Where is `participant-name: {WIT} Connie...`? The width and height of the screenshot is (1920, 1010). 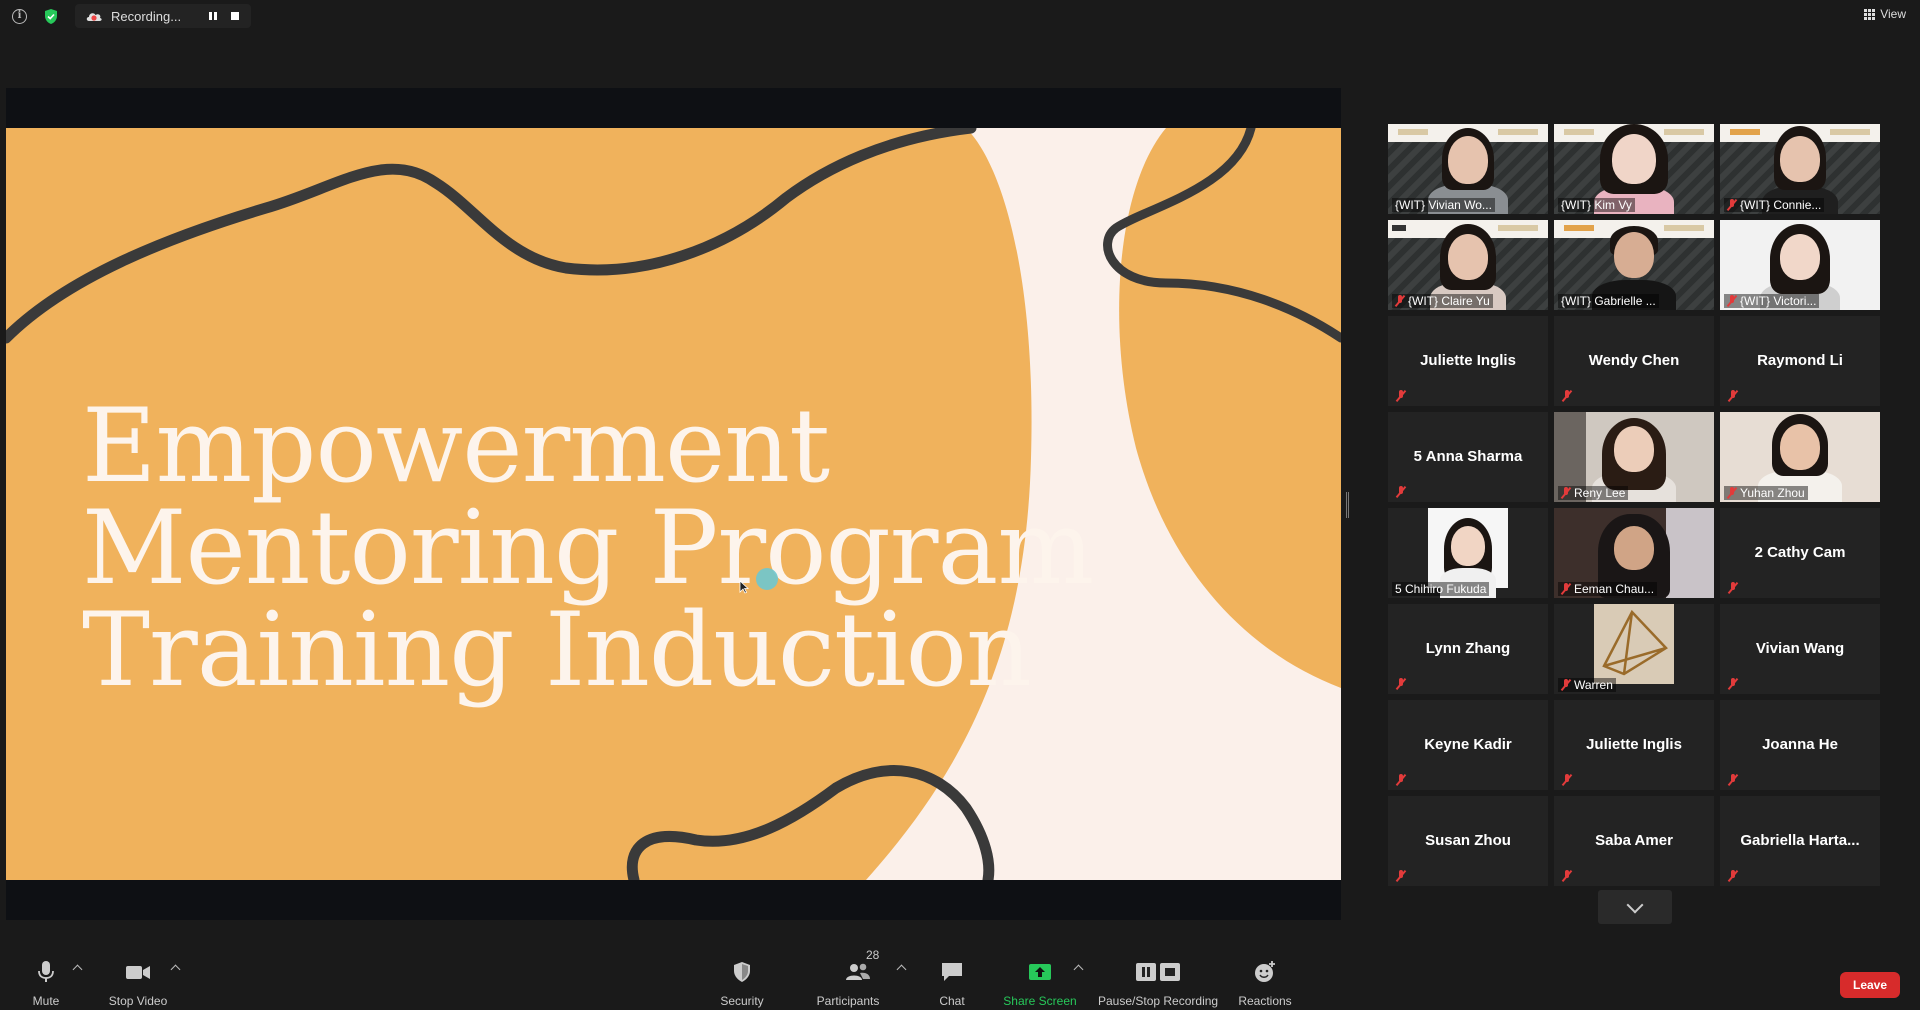 participant-name: {WIT} Connie... is located at coordinates (1774, 205).